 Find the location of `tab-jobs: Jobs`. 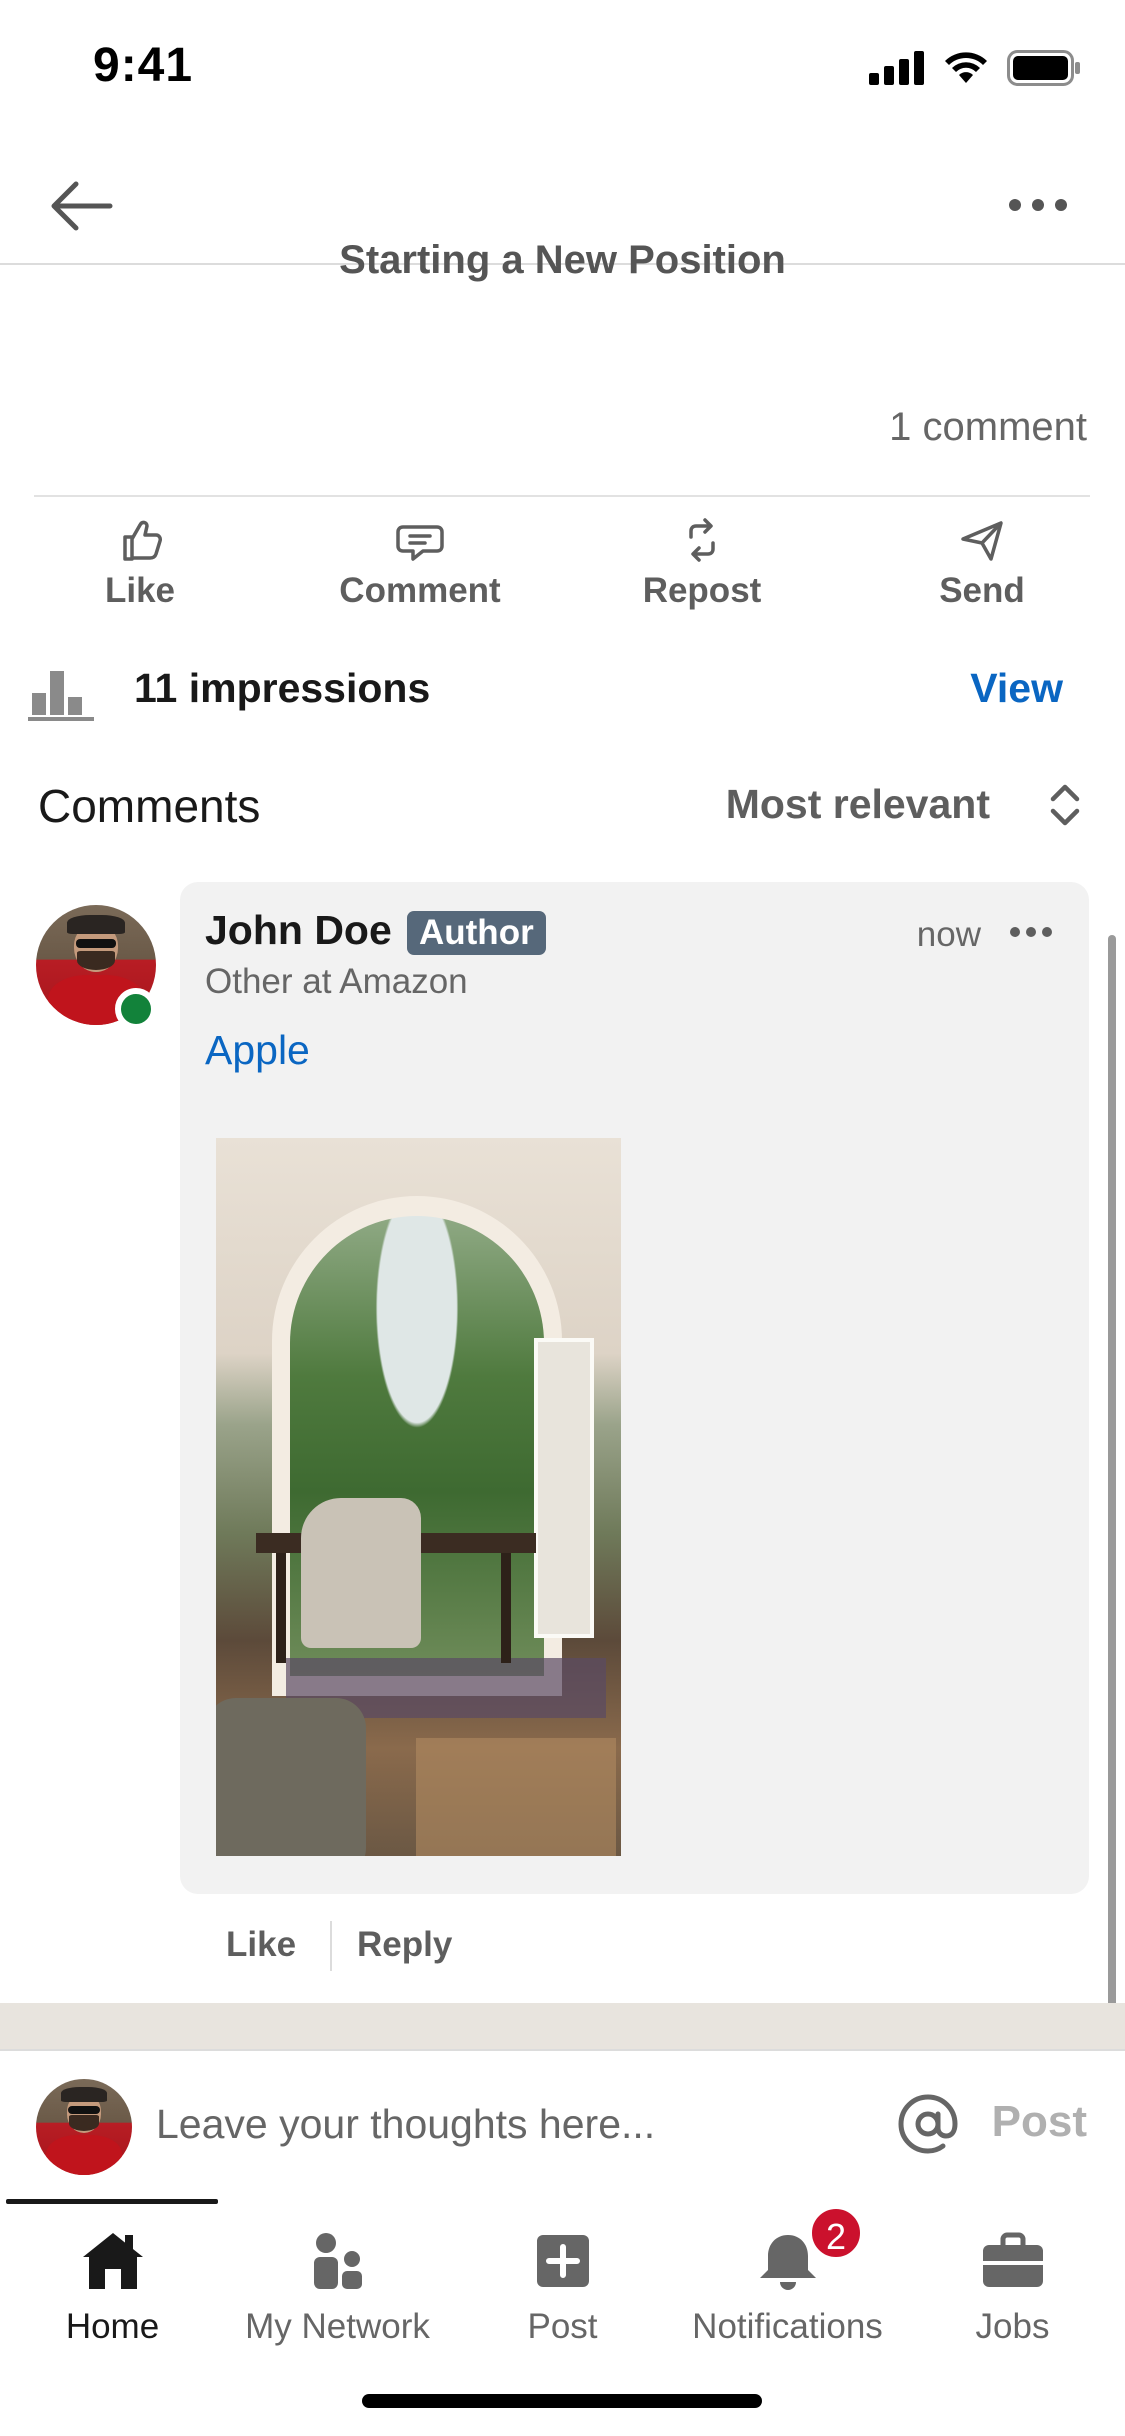

tab-jobs: Jobs is located at coordinates (1012, 2283).